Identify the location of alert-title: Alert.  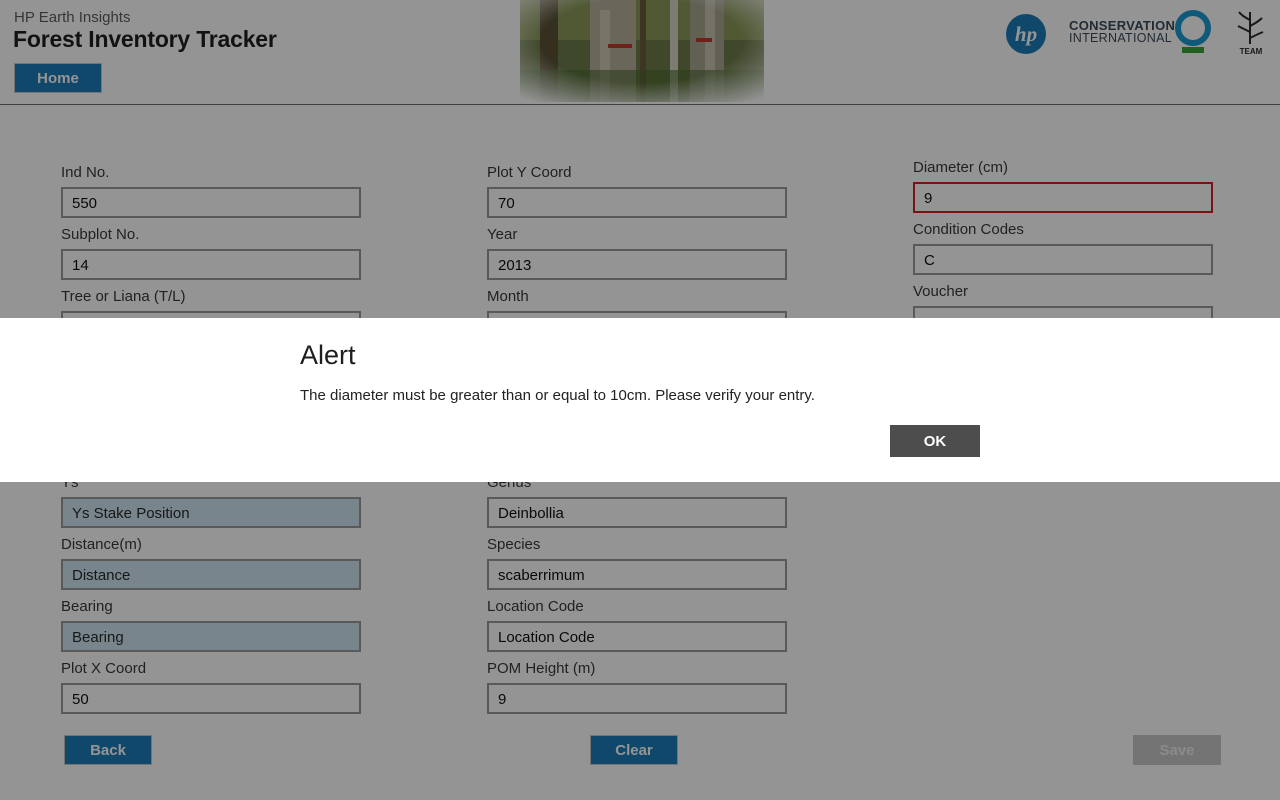
(328, 355).